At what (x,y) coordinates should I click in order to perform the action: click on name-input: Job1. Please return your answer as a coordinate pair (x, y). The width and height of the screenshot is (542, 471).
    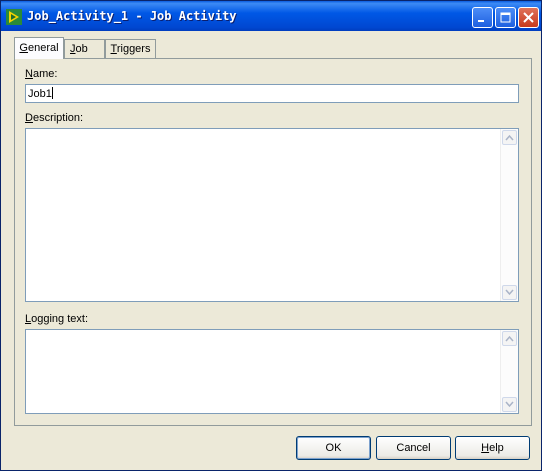
    Looking at the image, I should click on (272, 93).